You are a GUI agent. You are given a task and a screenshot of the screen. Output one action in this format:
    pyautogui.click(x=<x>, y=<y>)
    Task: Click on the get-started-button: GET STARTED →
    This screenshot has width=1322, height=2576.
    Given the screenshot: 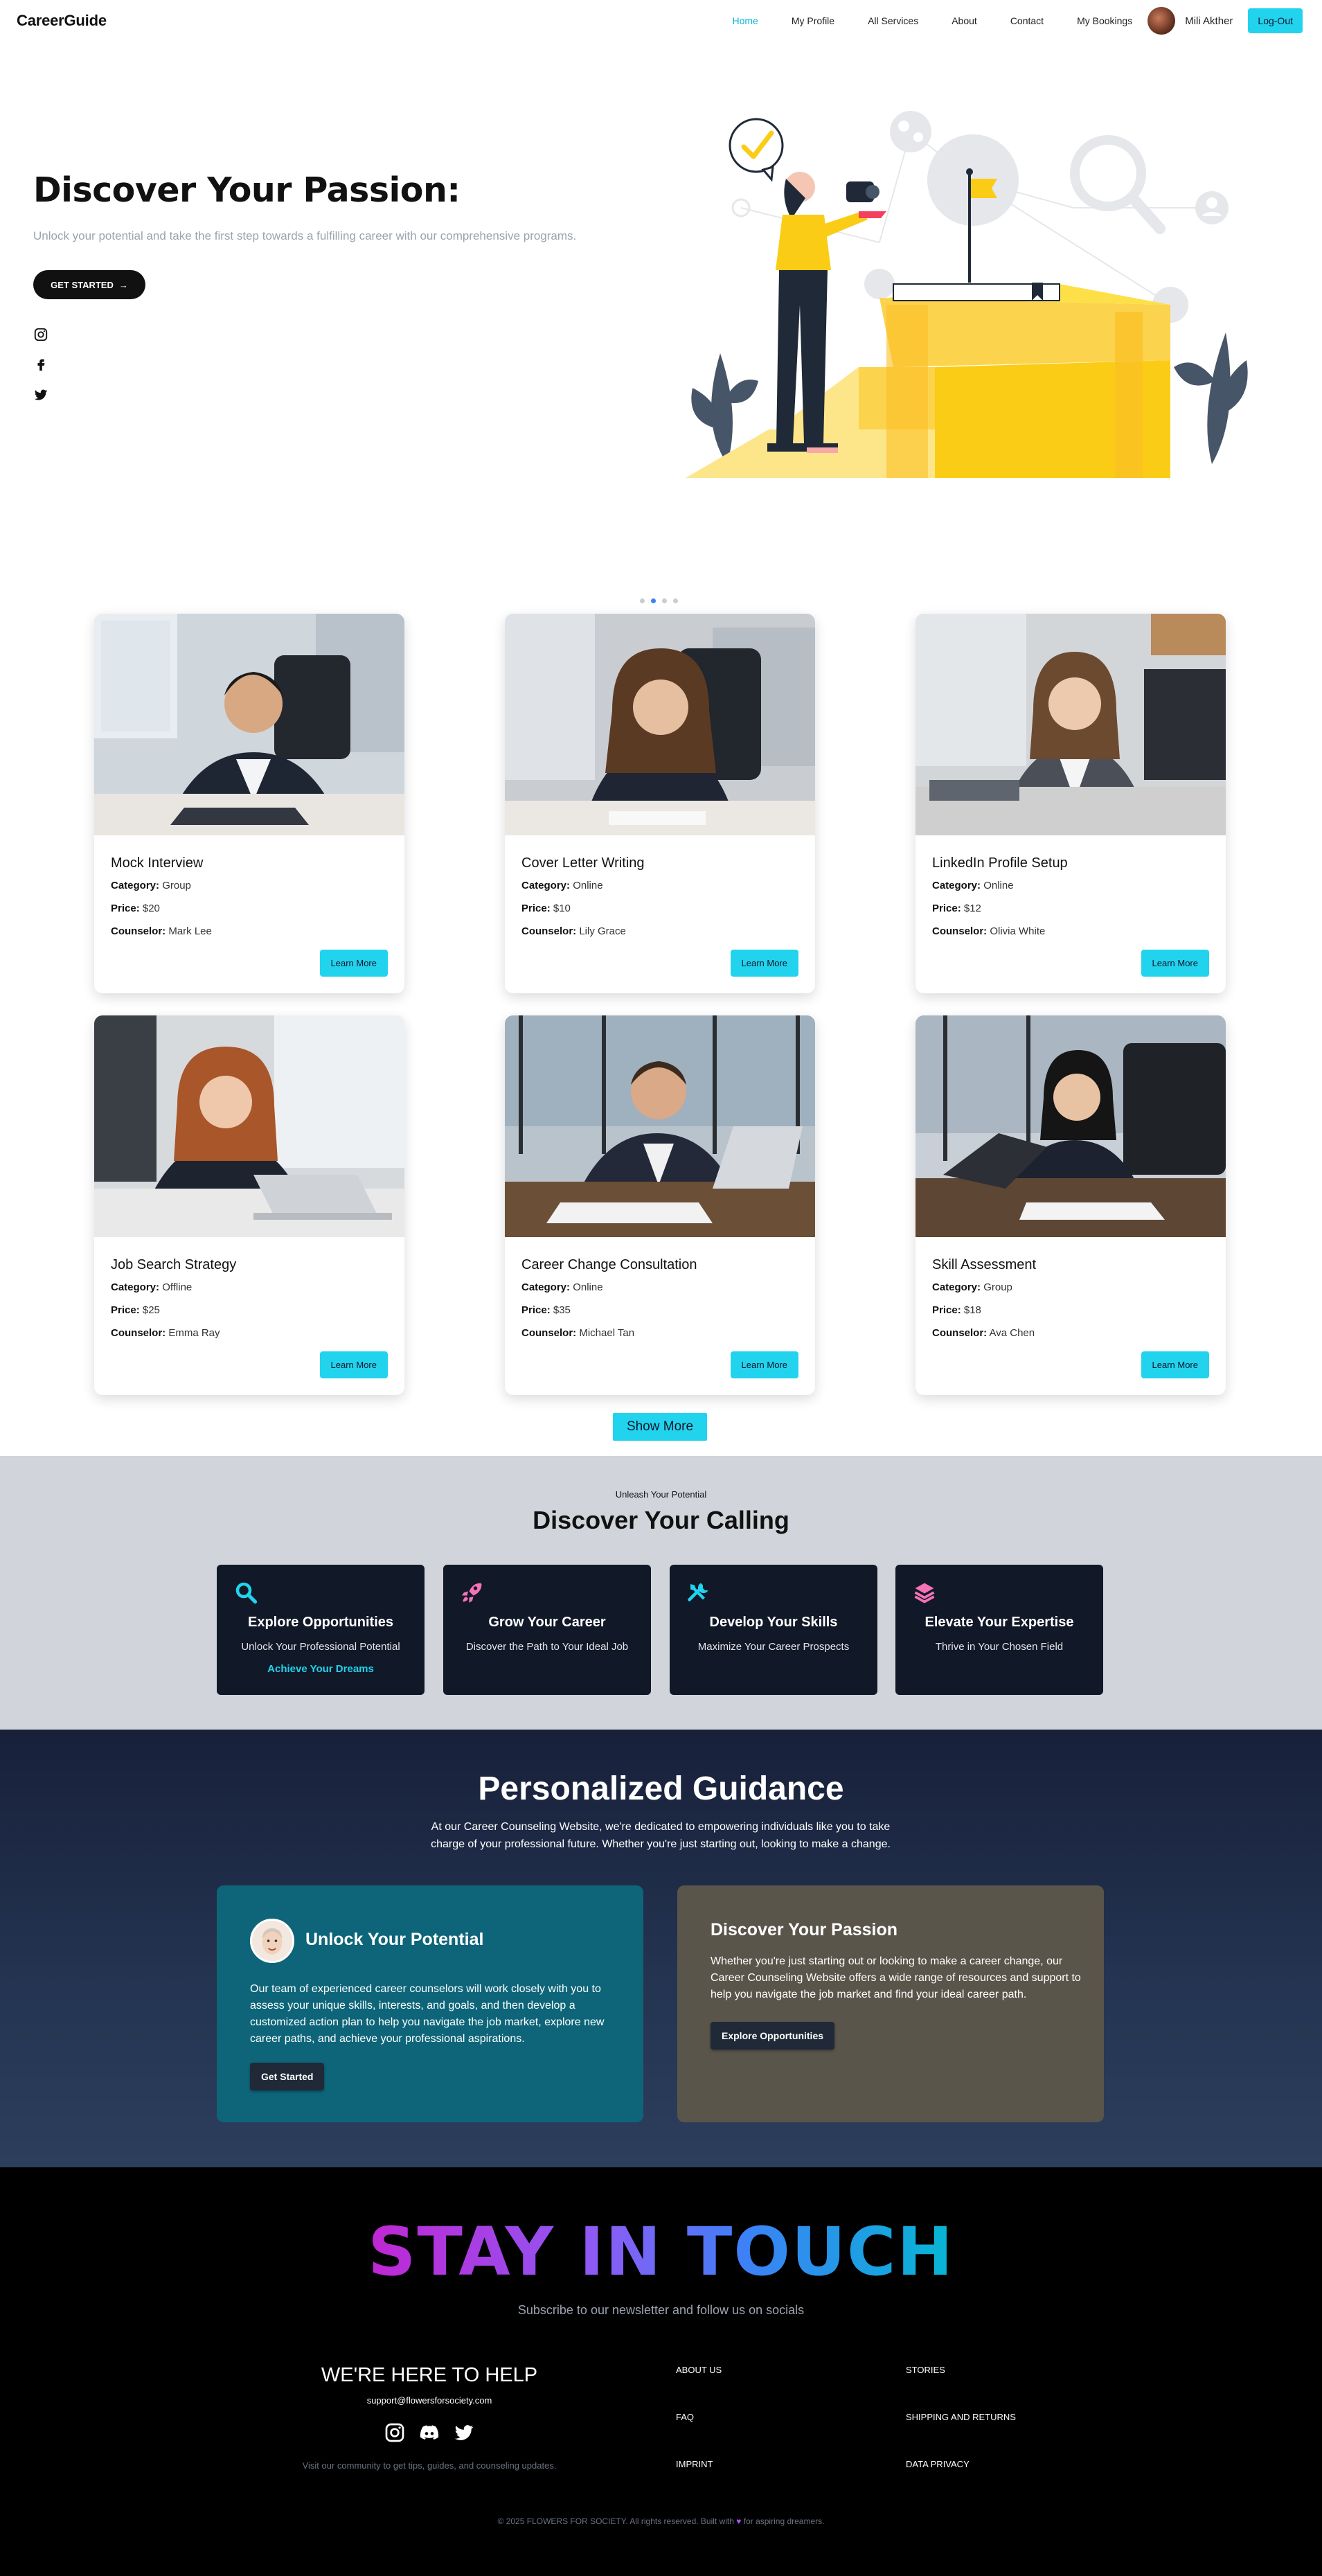 What is the action you would take?
    pyautogui.click(x=89, y=284)
    